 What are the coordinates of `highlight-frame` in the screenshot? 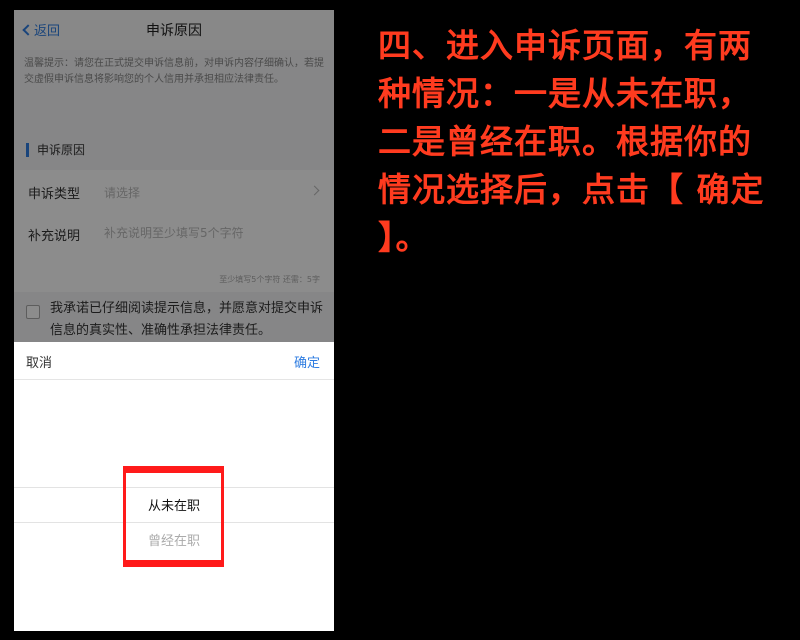 It's located at (173, 516).